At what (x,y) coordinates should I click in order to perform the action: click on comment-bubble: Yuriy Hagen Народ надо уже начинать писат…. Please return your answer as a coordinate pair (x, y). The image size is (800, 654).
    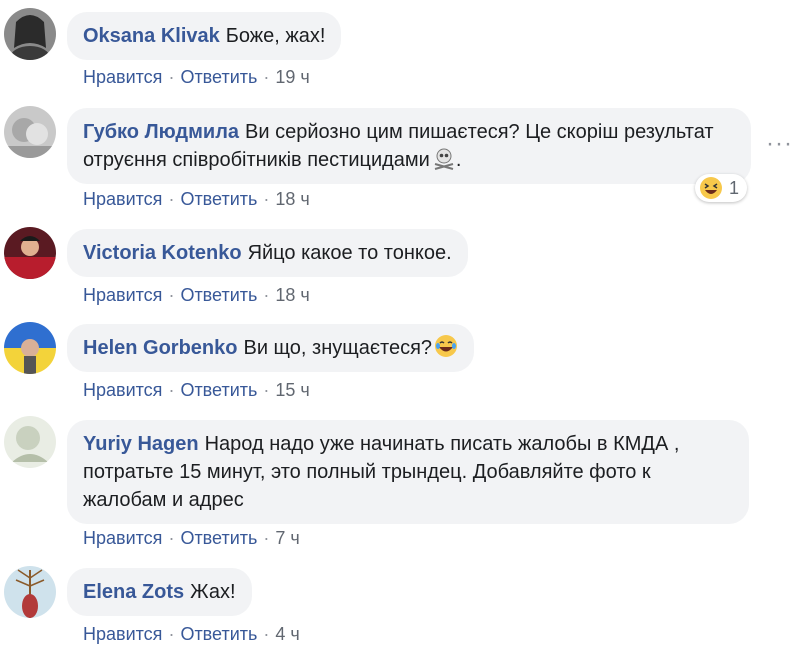
    Looking at the image, I should click on (408, 472).